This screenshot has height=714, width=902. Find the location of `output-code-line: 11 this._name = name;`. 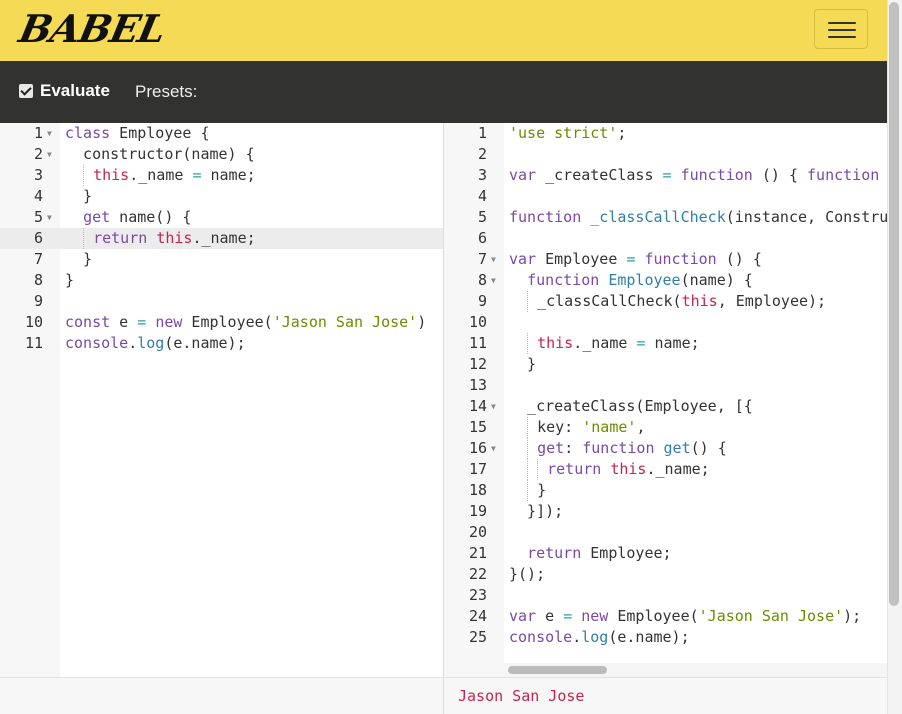

output-code-line: 11 this._name = name; is located at coordinates (665, 343).